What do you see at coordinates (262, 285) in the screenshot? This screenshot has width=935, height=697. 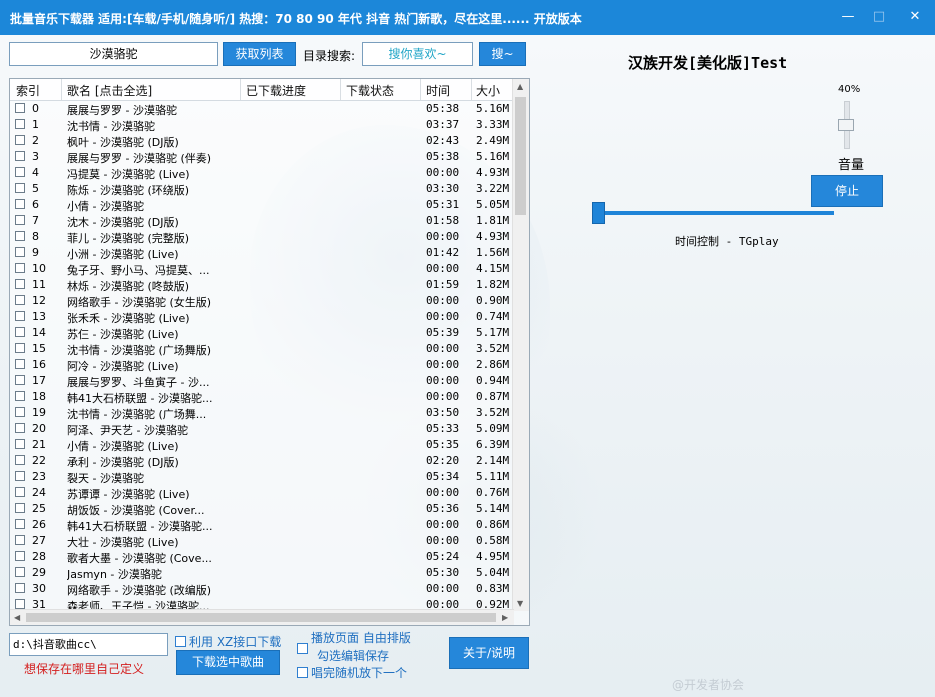 I see `table-row: 11 林烁 - 沙漠骆驼 (咚鼓版) 01:59 1.82M` at bounding box center [262, 285].